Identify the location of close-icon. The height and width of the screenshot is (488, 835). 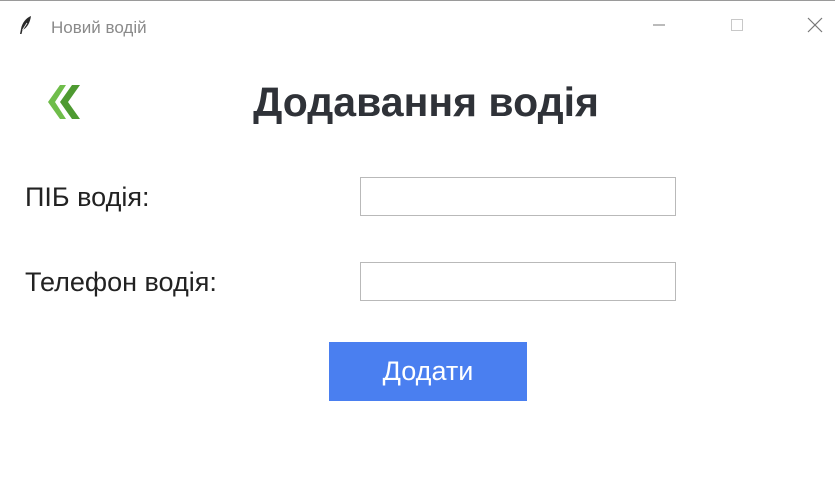
(815, 25).